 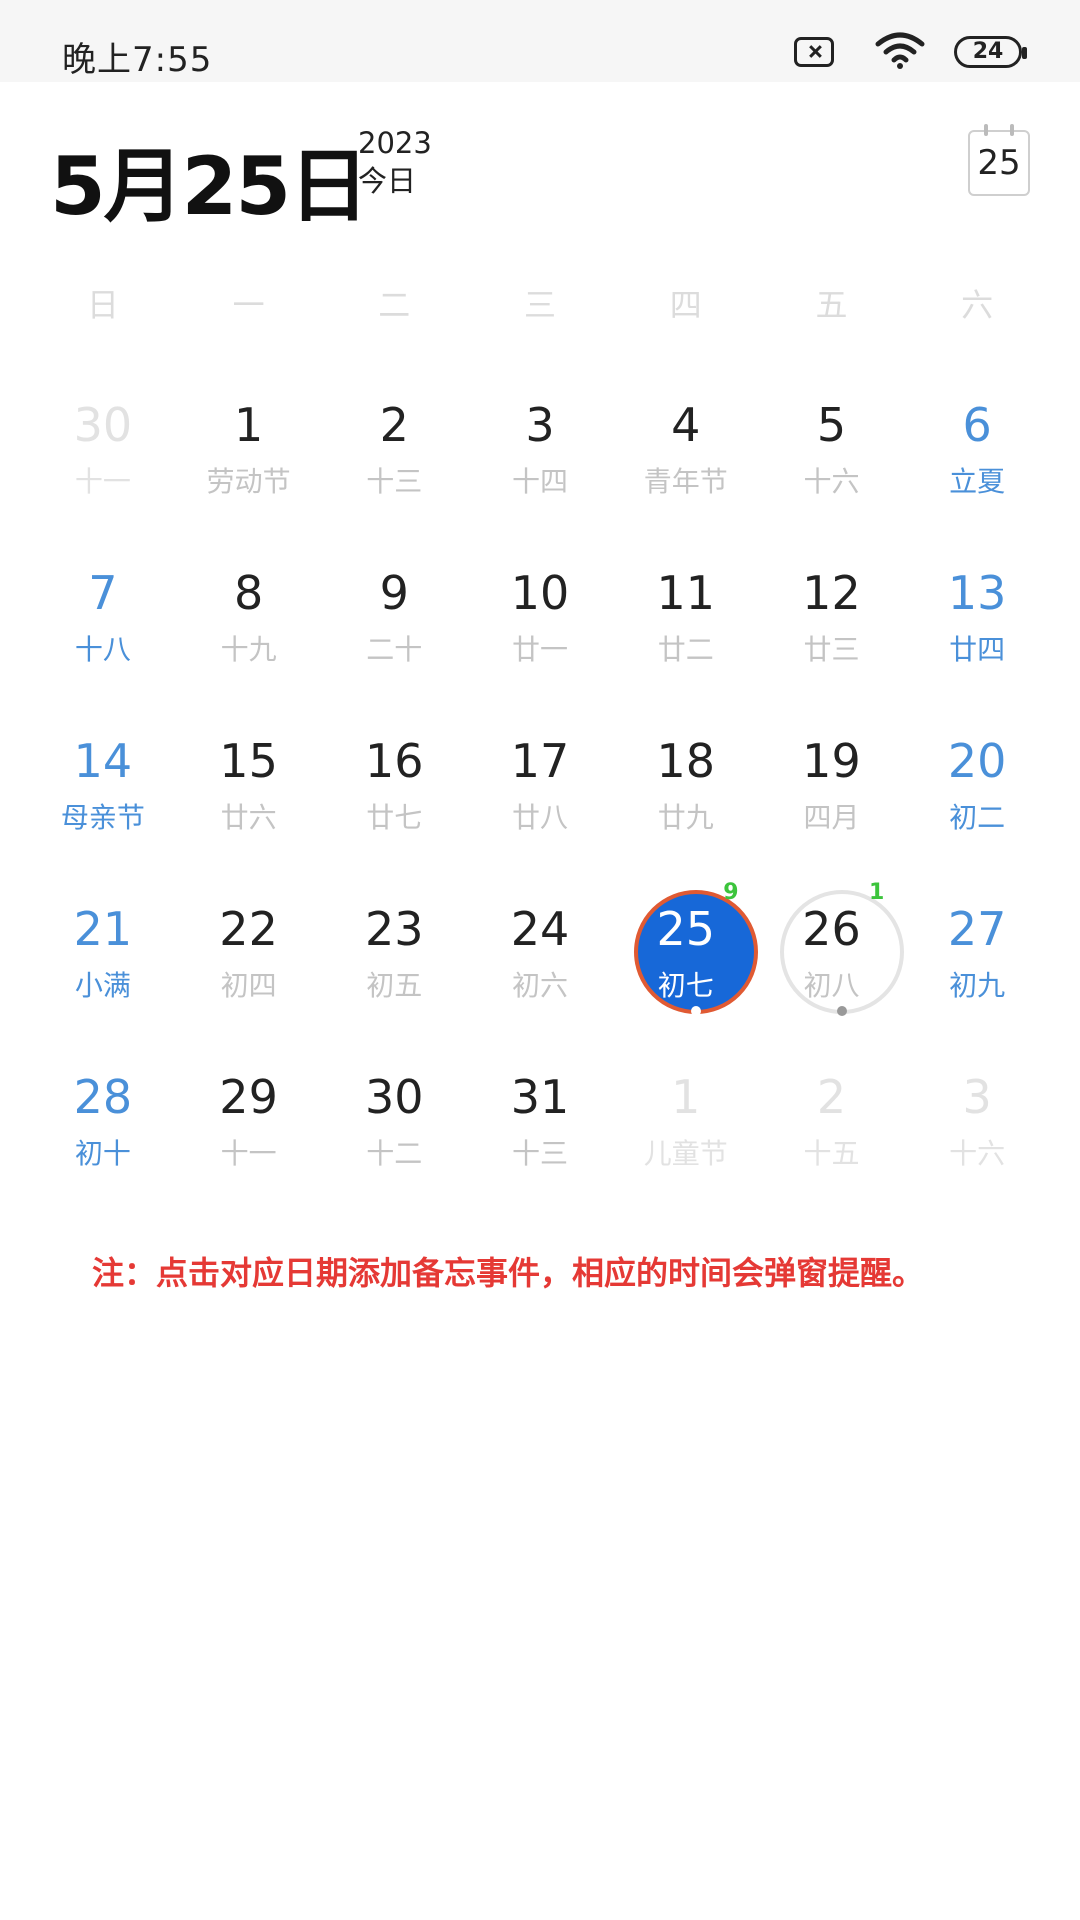 What do you see at coordinates (686, 1126) in the screenshot?
I see `calendar-day-cell: 1 儿童节` at bounding box center [686, 1126].